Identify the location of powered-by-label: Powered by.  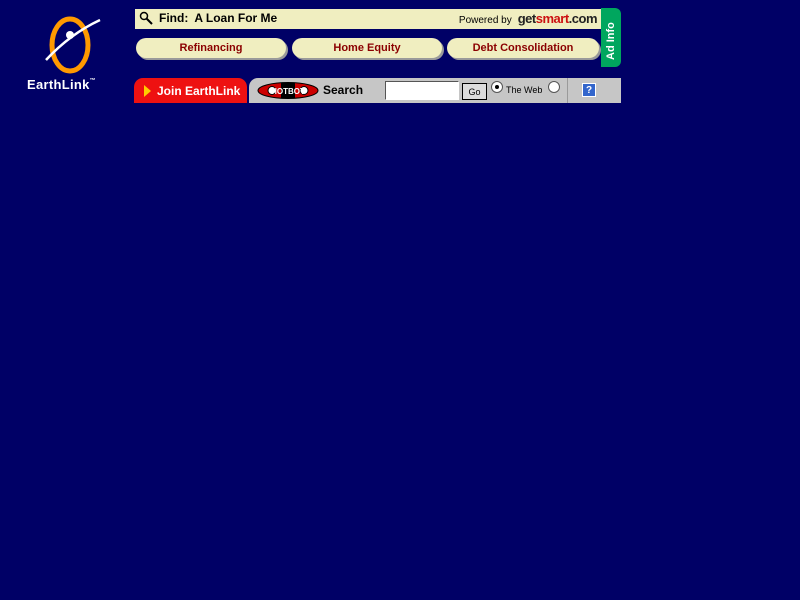
(485, 20).